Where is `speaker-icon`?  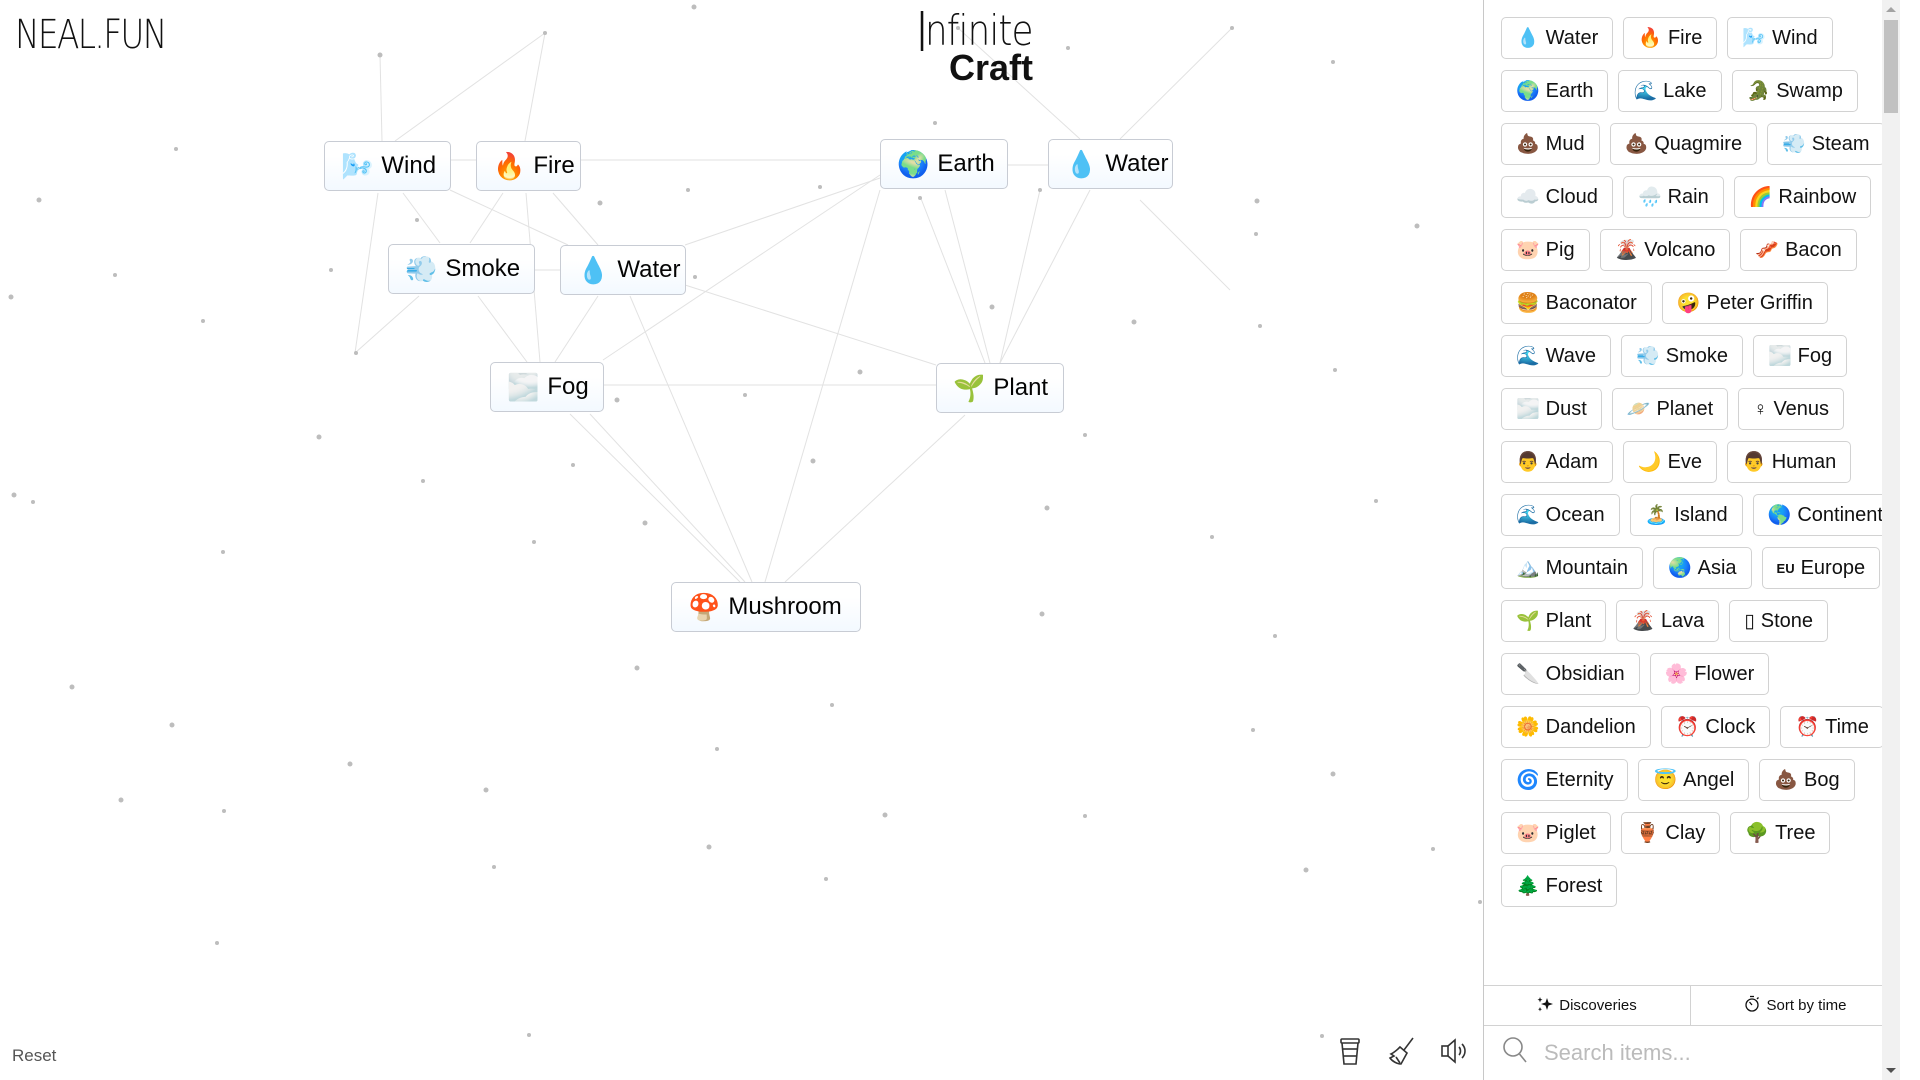
speaker-icon is located at coordinates (1454, 1051).